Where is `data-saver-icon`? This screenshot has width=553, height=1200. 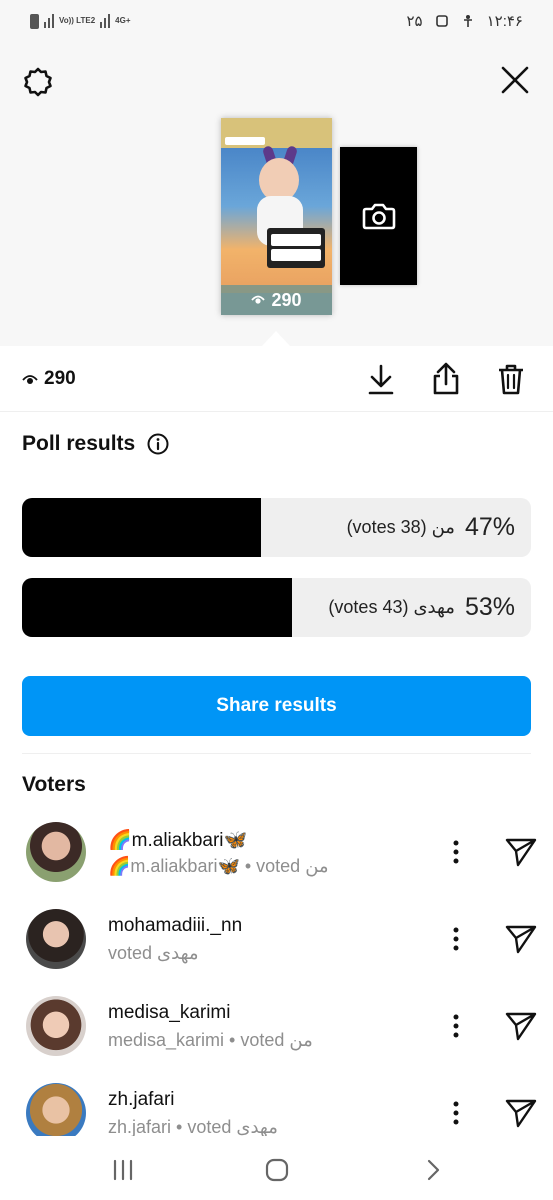
data-saver-icon is located at coordinates (441, 21).